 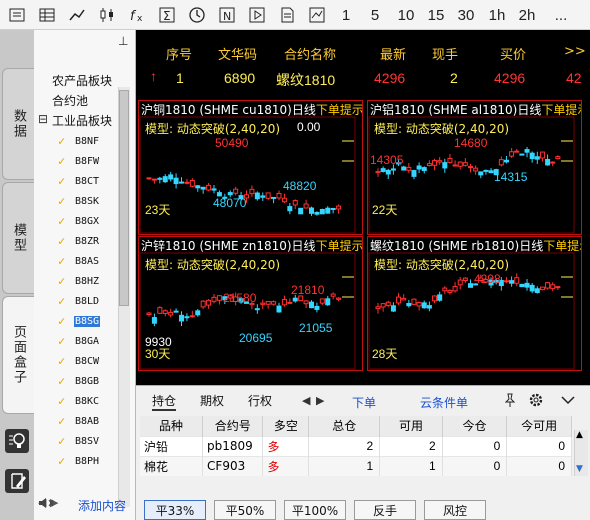 What do you see at coordinates (79, 341) in the screenshot?
I see `tree-leaf: ✓ B8GA` at bounding box center [79, 341].